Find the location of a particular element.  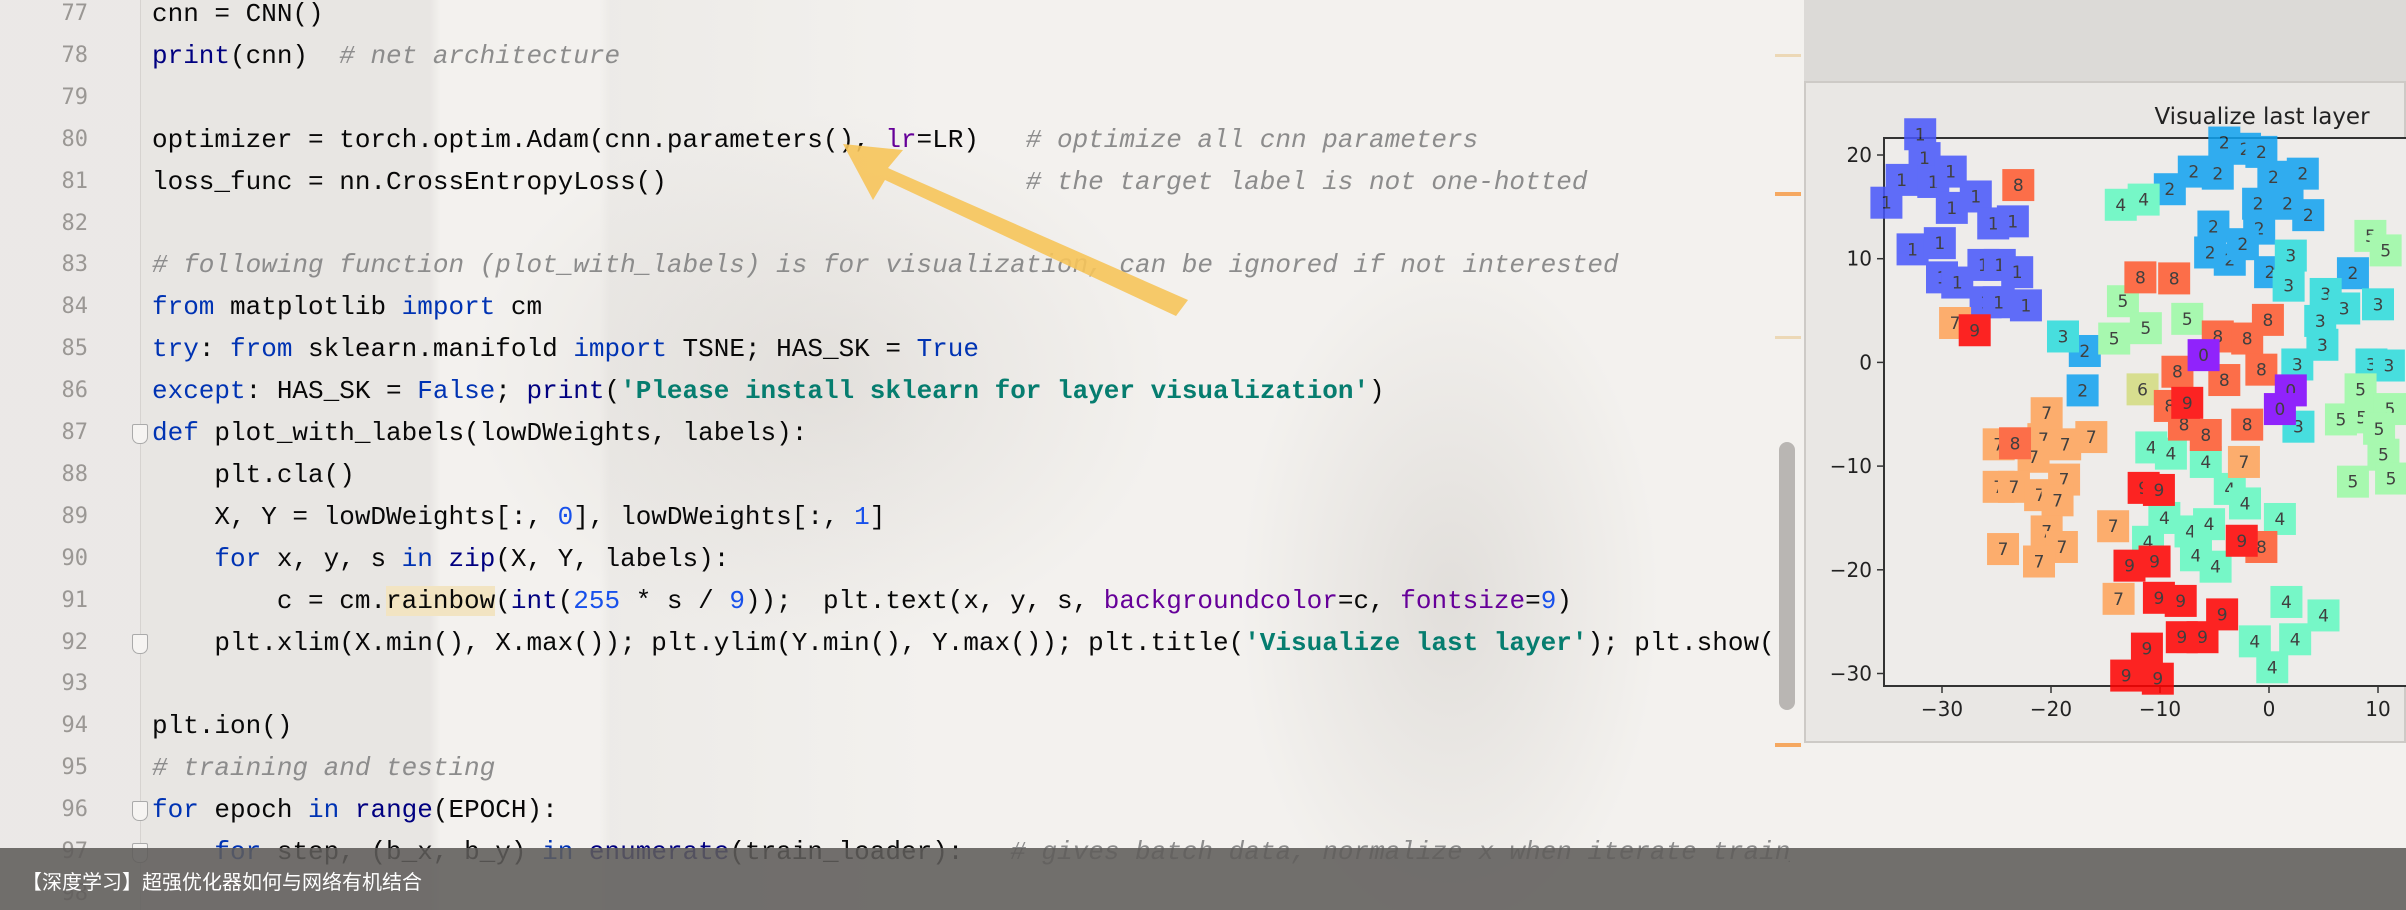

x-tick-label: 0 is located at coordinates (2269, 709).